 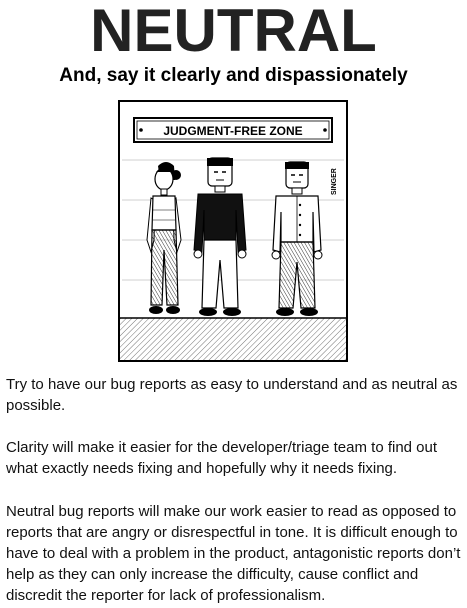 I want to click on sign: JUDGMENT-FREE ZONE, so click(x=233, y=130).